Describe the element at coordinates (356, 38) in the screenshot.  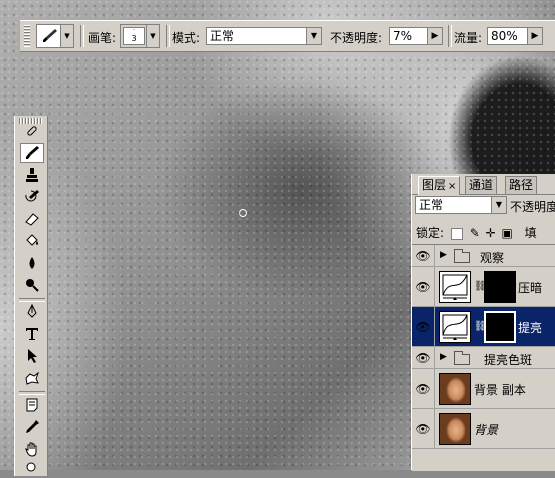
I see `opacity-label: 不透明度:` at that location.